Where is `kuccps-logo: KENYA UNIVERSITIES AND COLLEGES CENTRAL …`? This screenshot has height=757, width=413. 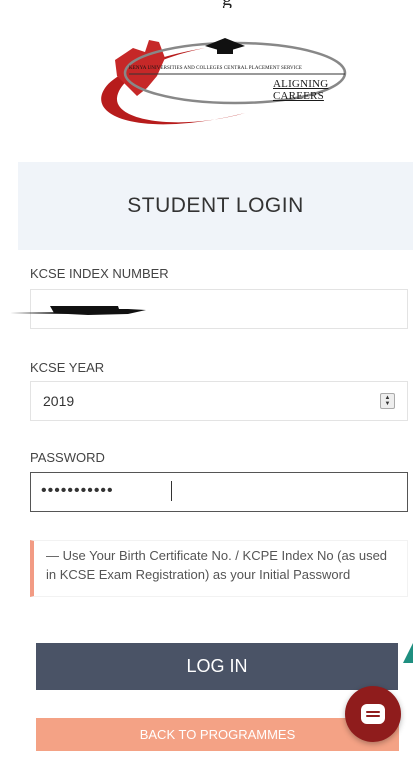
kuccps-logo: KENYA UNIVERSITIES AND COLLEGES CENTRAL … is located at coordinates (220, 75).